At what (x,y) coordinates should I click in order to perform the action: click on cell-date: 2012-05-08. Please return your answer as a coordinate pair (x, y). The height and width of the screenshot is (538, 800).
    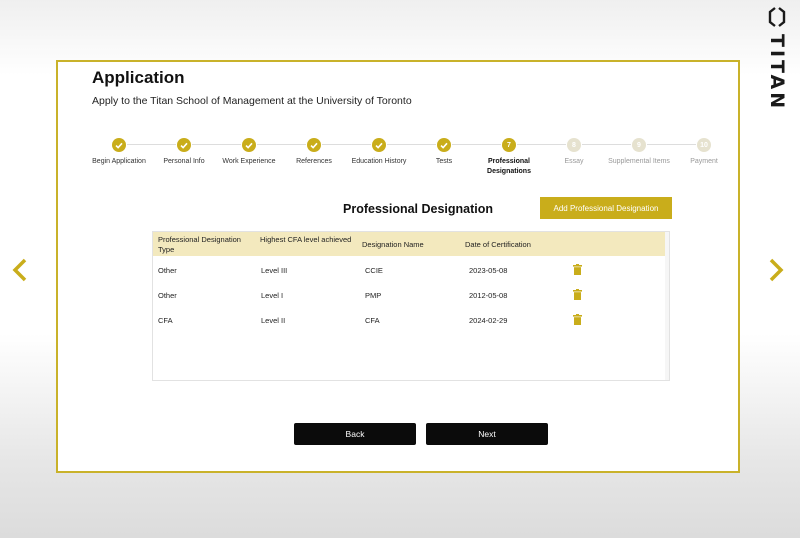
    Looking at the image, I should click on (488, 295).